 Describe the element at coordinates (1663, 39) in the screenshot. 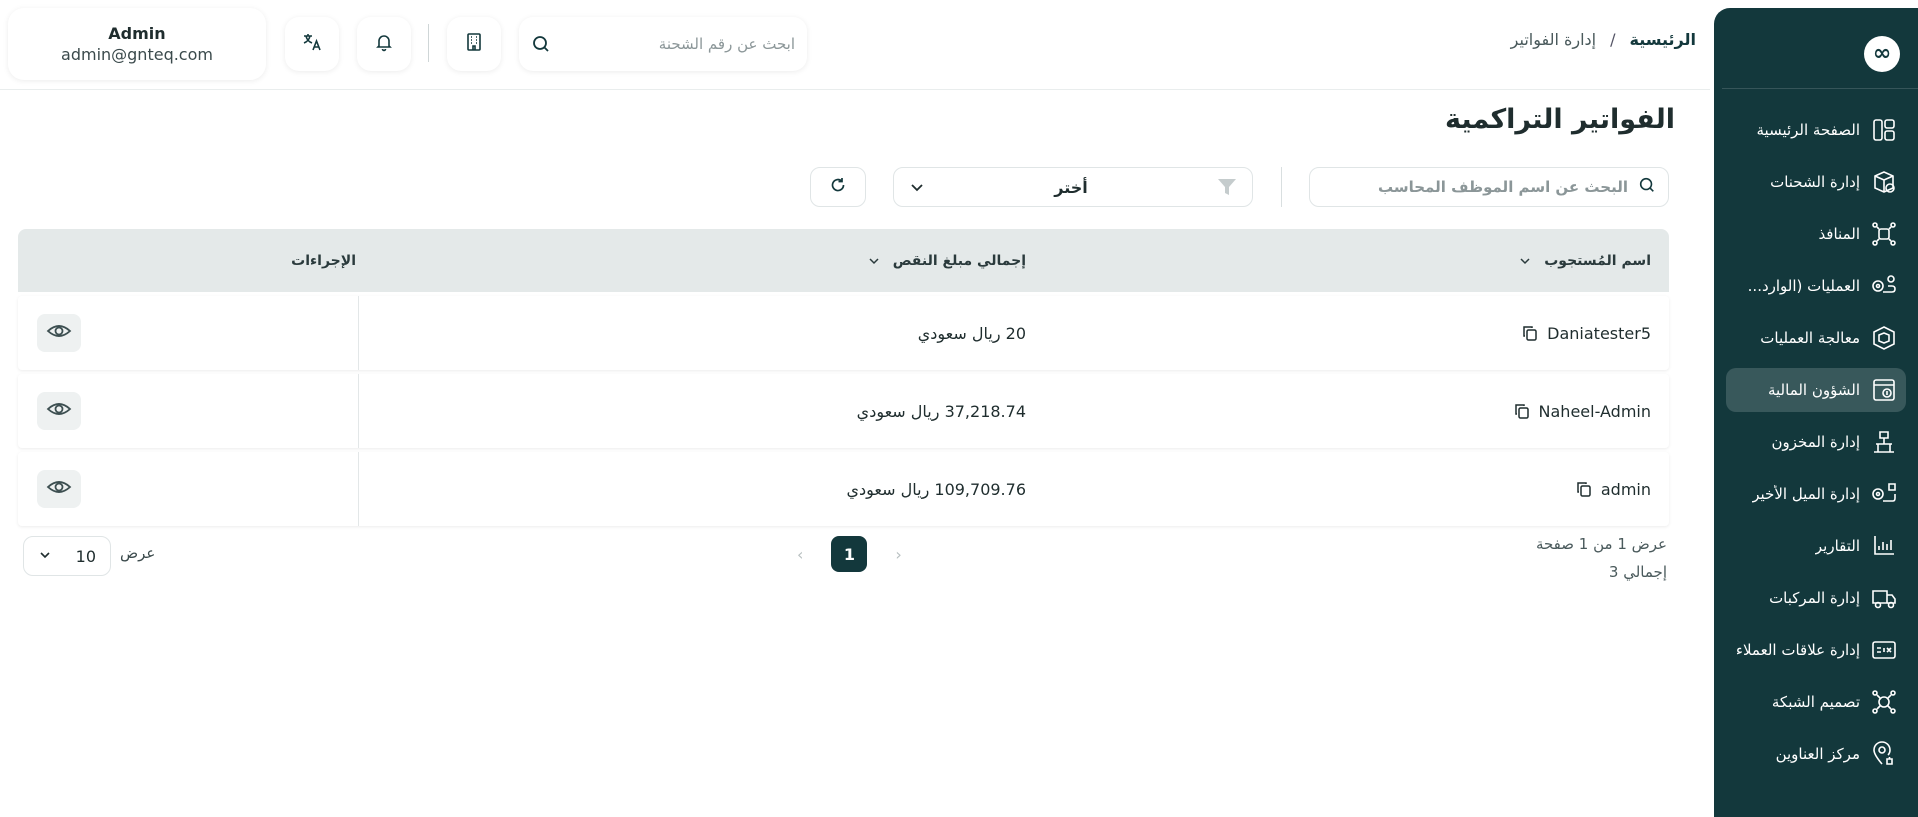

I see `breadcrumb-home: الرئيسية` at that location.